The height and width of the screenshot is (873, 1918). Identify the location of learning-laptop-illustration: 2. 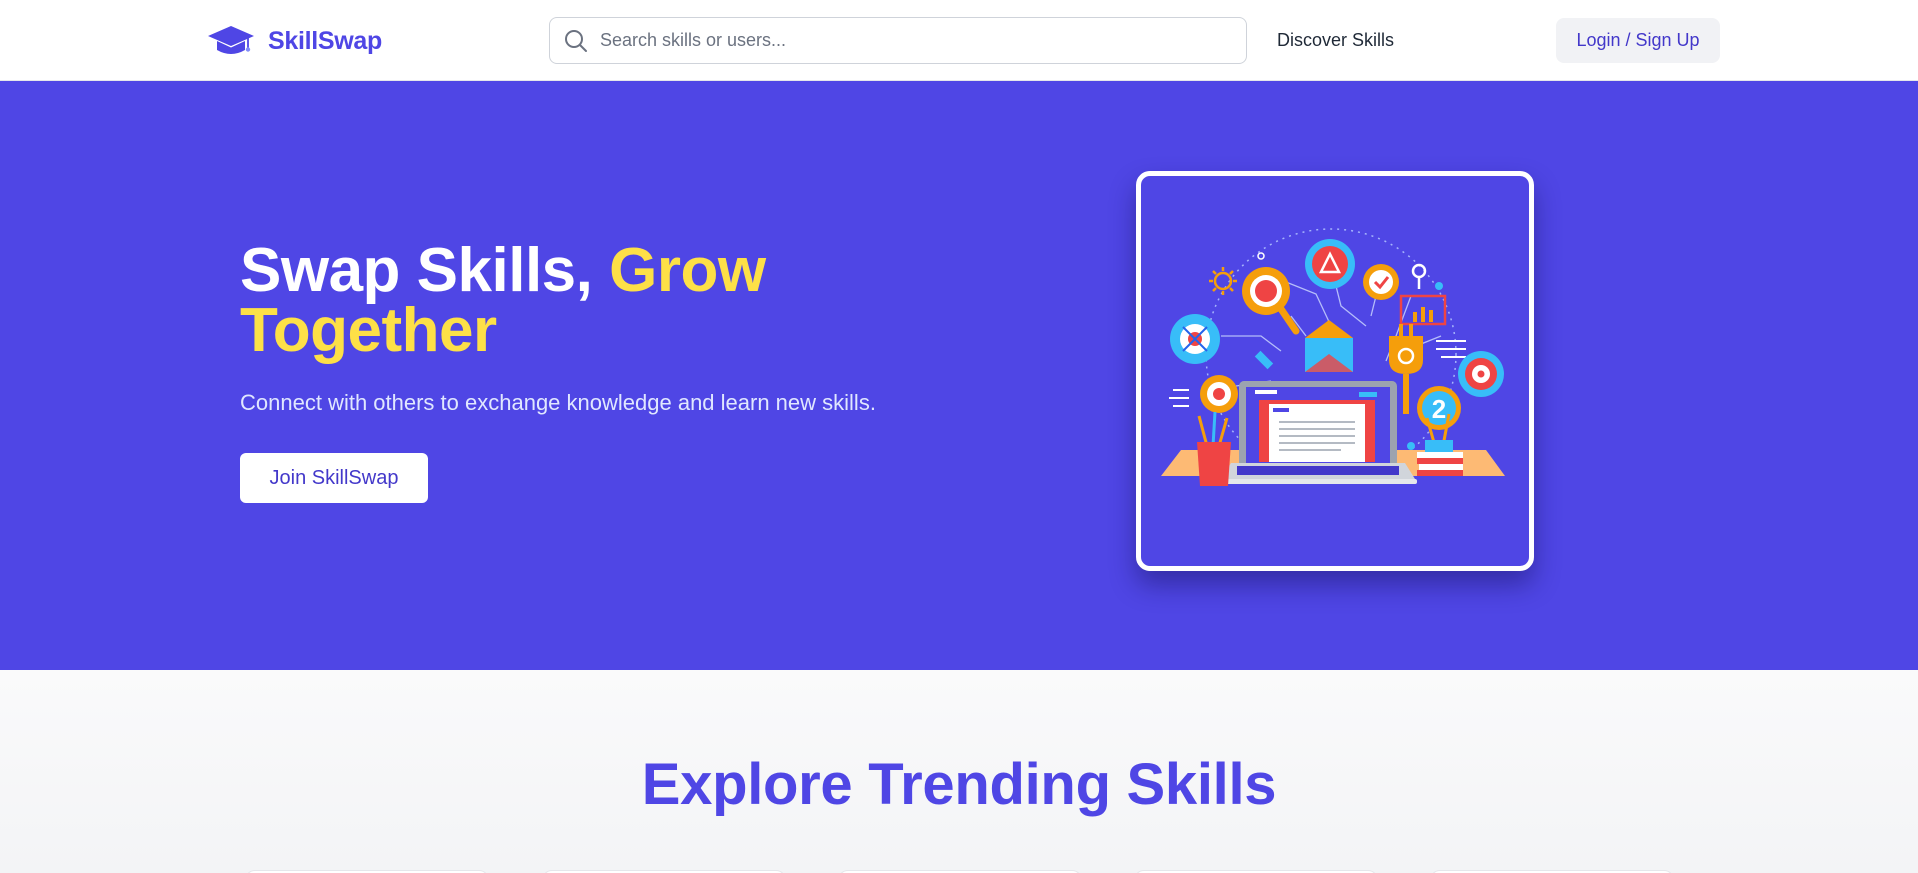
(1333, 357).